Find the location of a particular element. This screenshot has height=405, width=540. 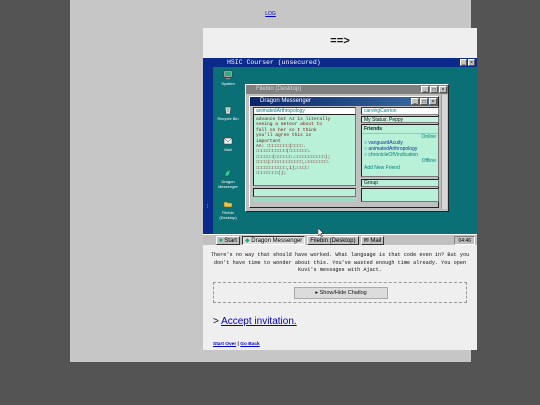

mail-icon: ✉ is located at coordinates (366, 240).